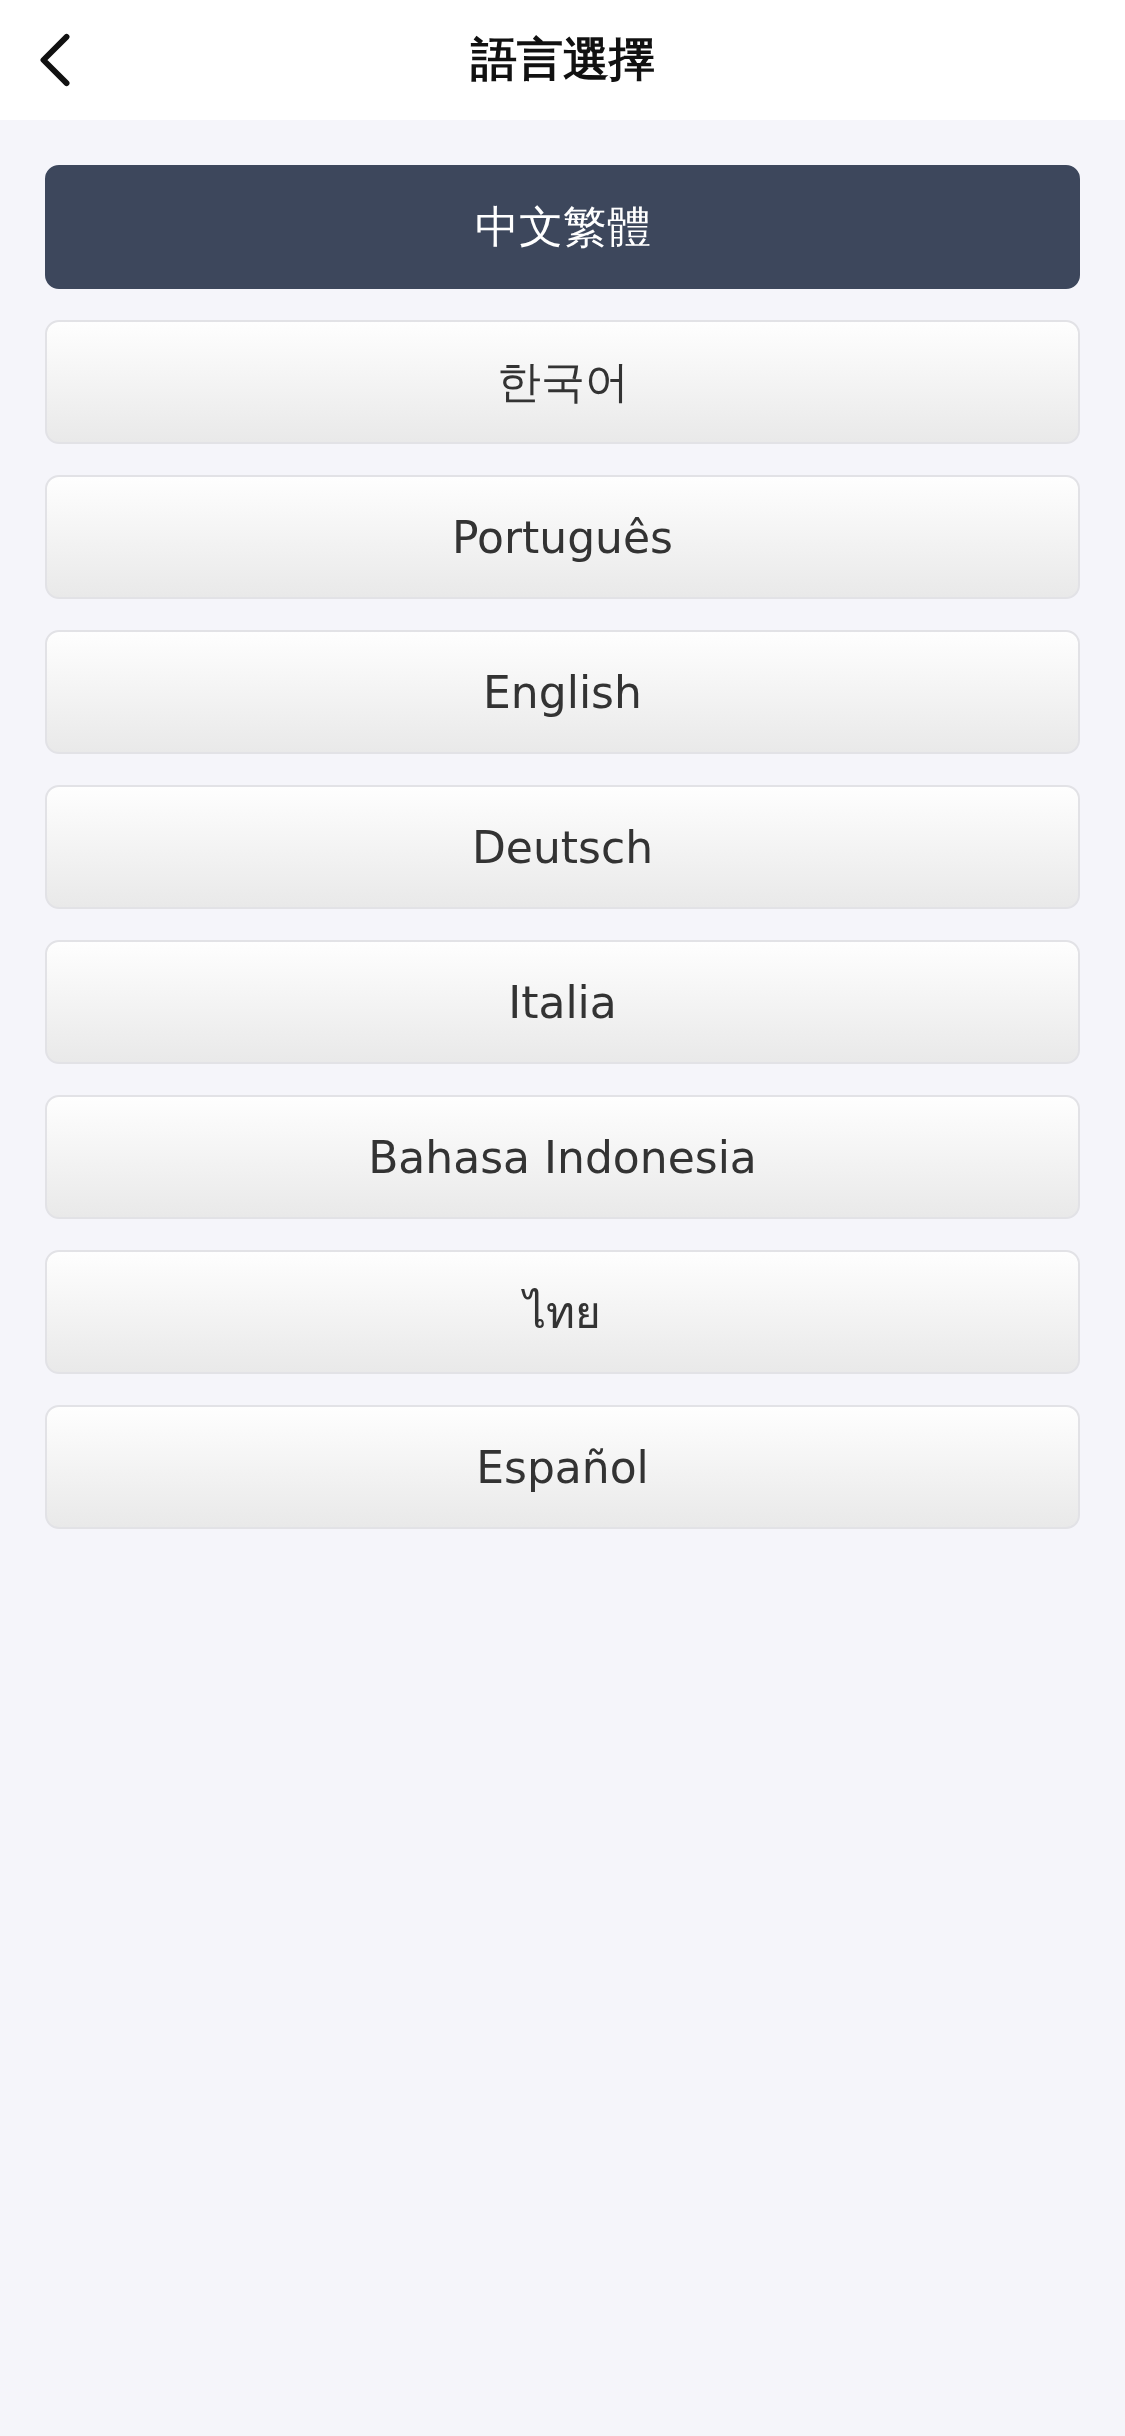 This screenshot has width=1125, height=2436. Describe the element at coordinates (562, 847) in the screenshot. I see `language-option: Deutsch` at that location.